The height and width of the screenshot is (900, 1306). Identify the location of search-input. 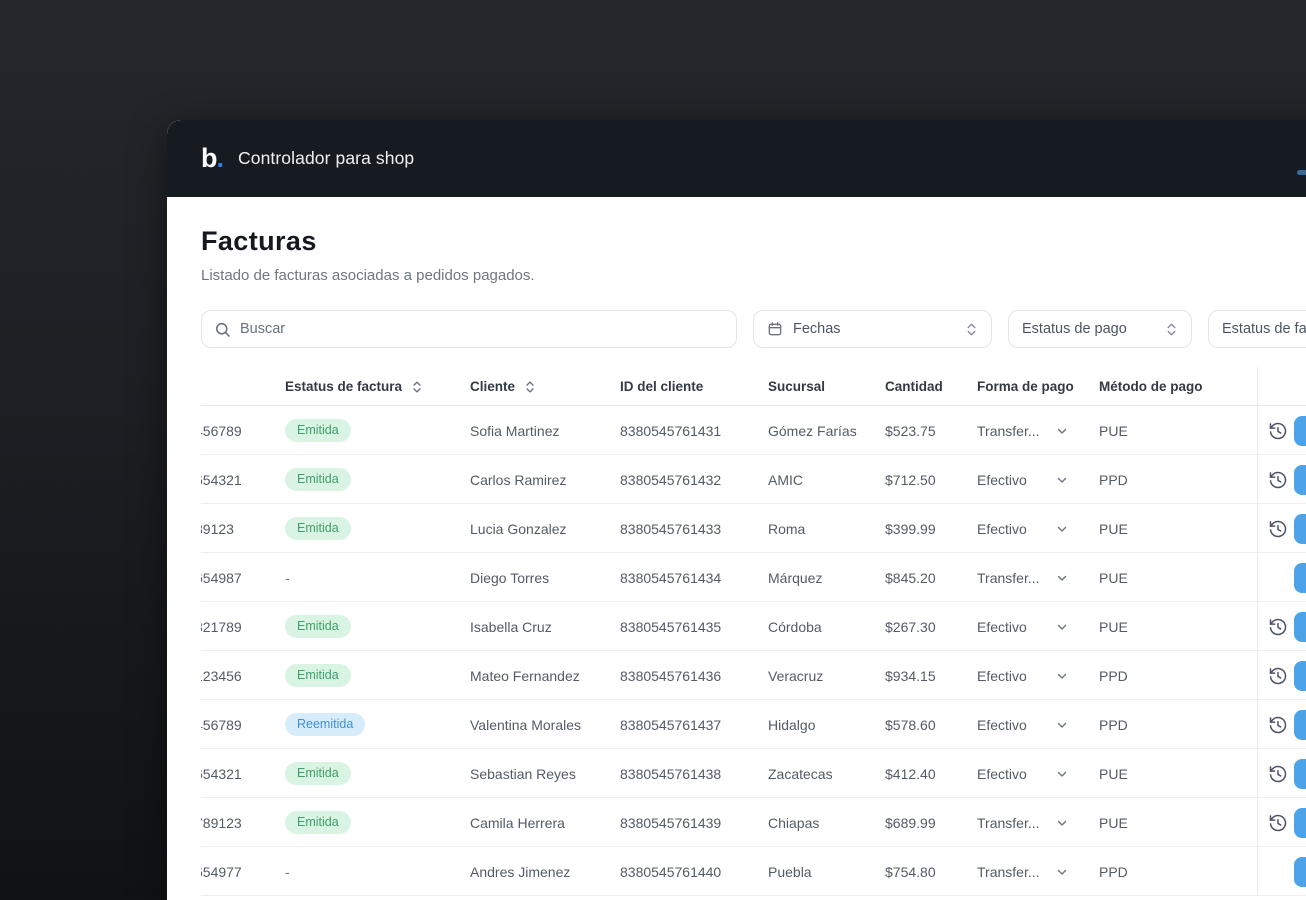
(482, 329).